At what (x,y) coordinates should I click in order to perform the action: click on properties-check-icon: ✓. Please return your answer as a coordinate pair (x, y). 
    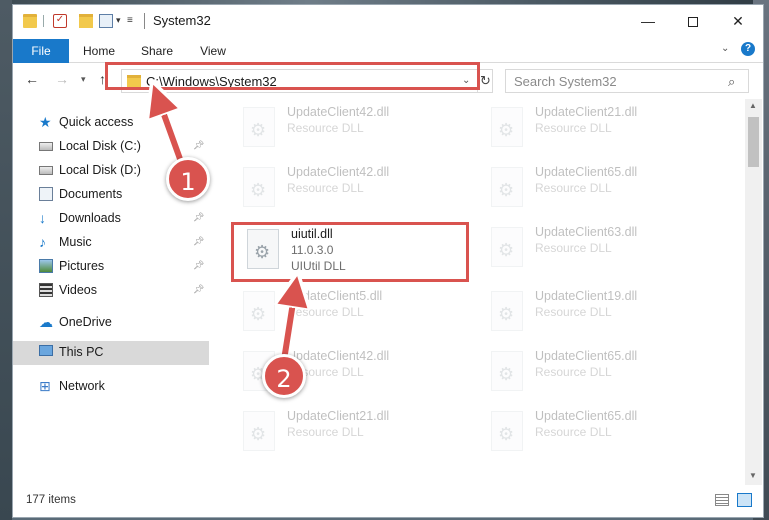
    Looking at the image, I should click on (60, 21).